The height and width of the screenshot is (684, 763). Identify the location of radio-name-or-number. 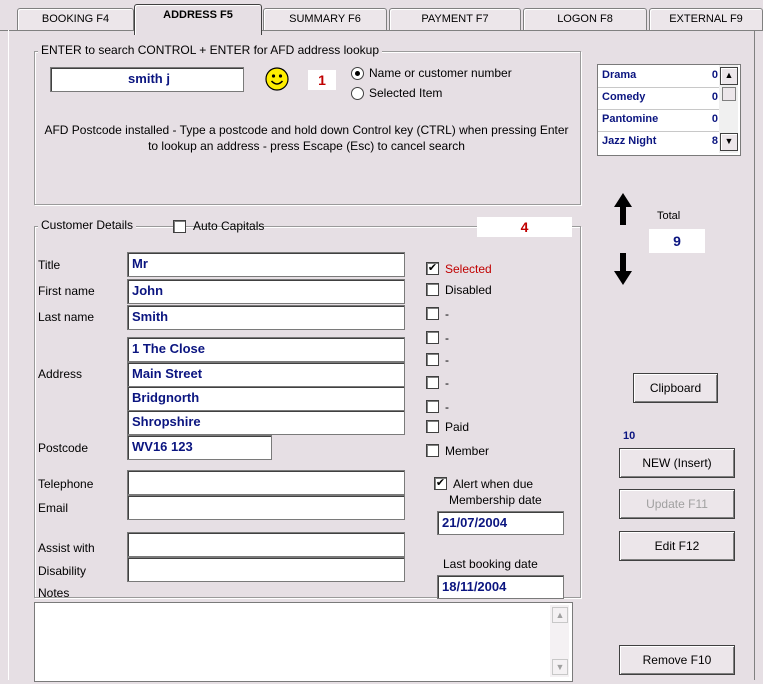
(357, 73).